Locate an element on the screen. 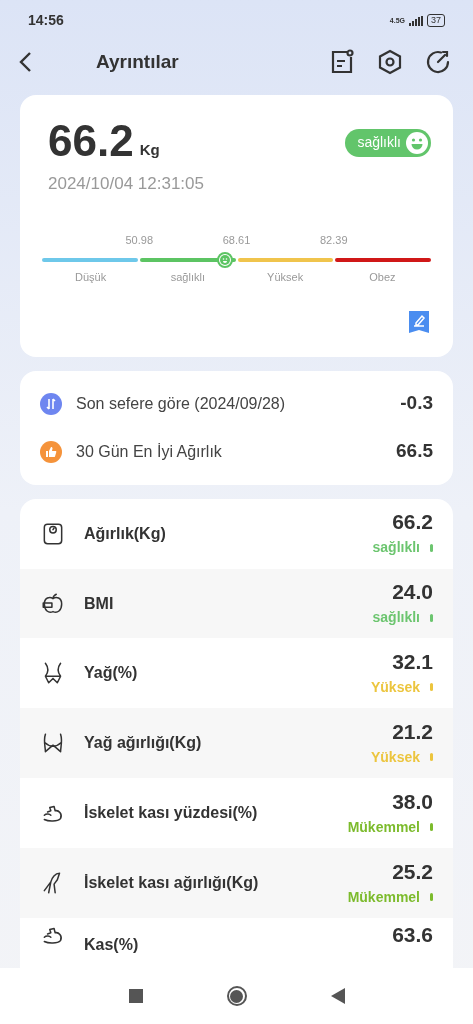 The width and height of the screenshot is (473, 1024). edit-icon is located at coordinates (419, 322).